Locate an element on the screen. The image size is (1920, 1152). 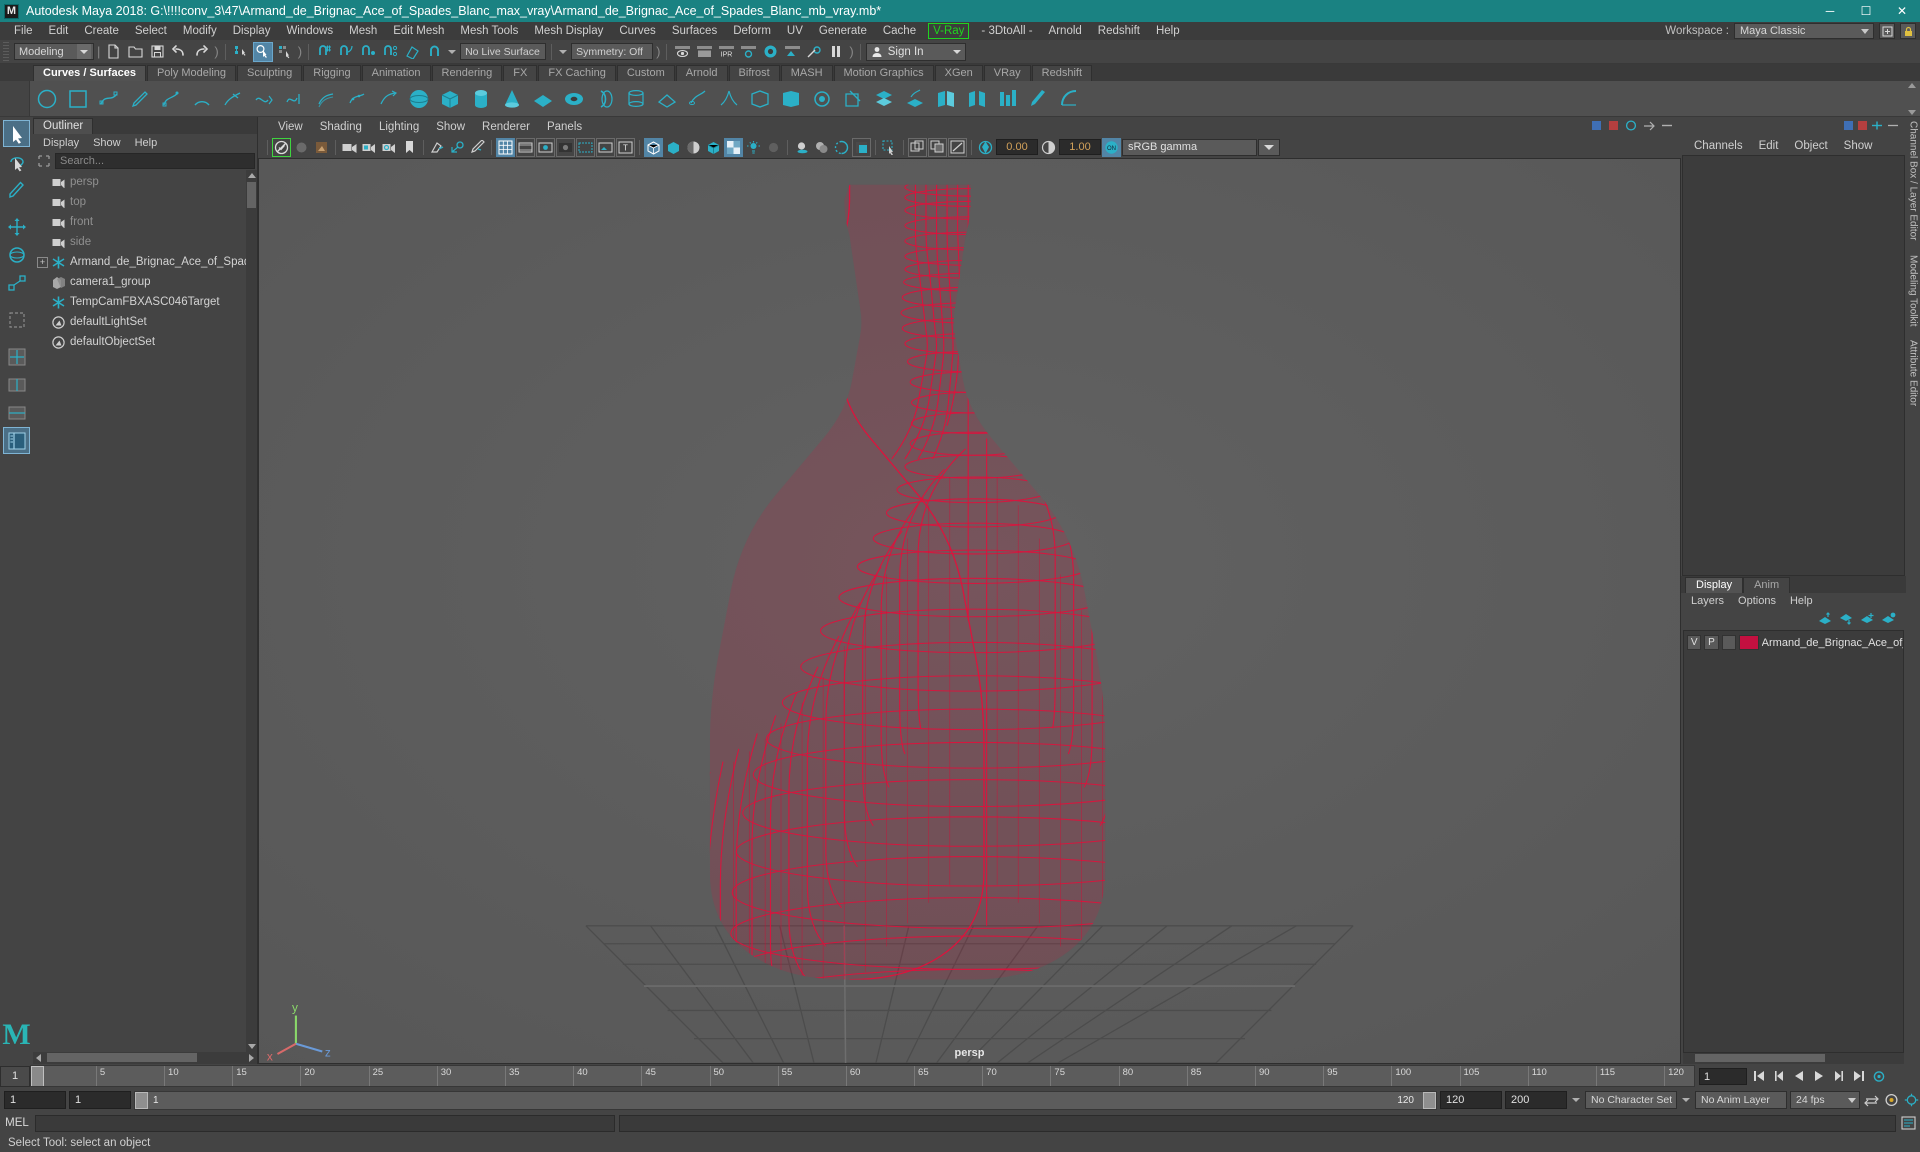
shelf-tab-bifrost: Bifrost is located at coordinates (754, 73).